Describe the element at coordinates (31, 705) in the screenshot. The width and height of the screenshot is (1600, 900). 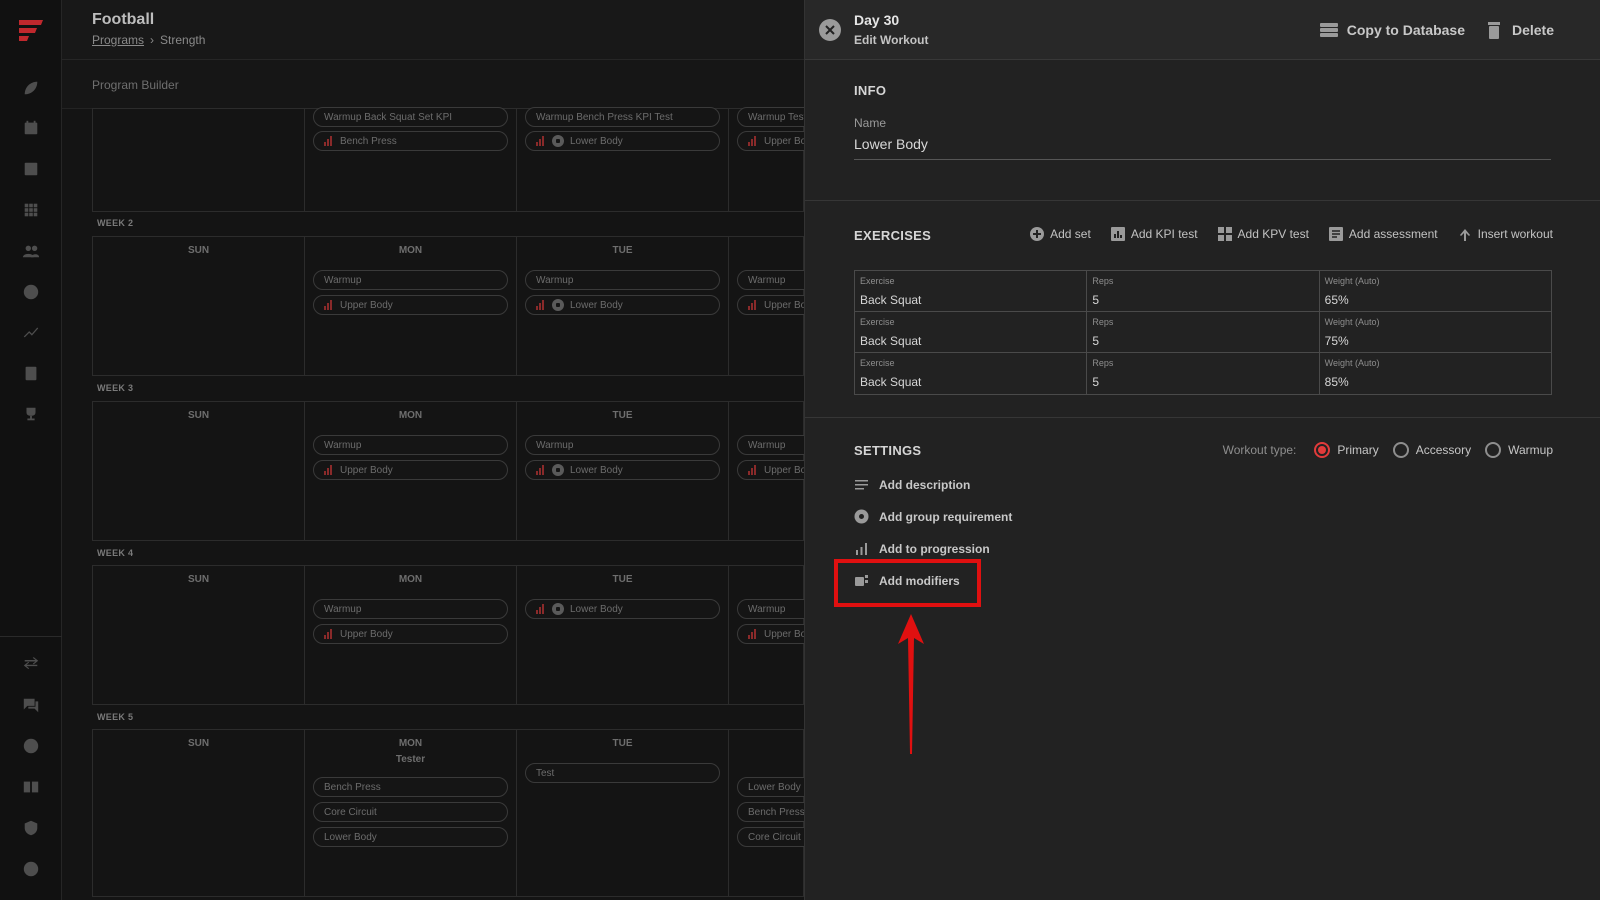
I see `chat-icon` at that location.